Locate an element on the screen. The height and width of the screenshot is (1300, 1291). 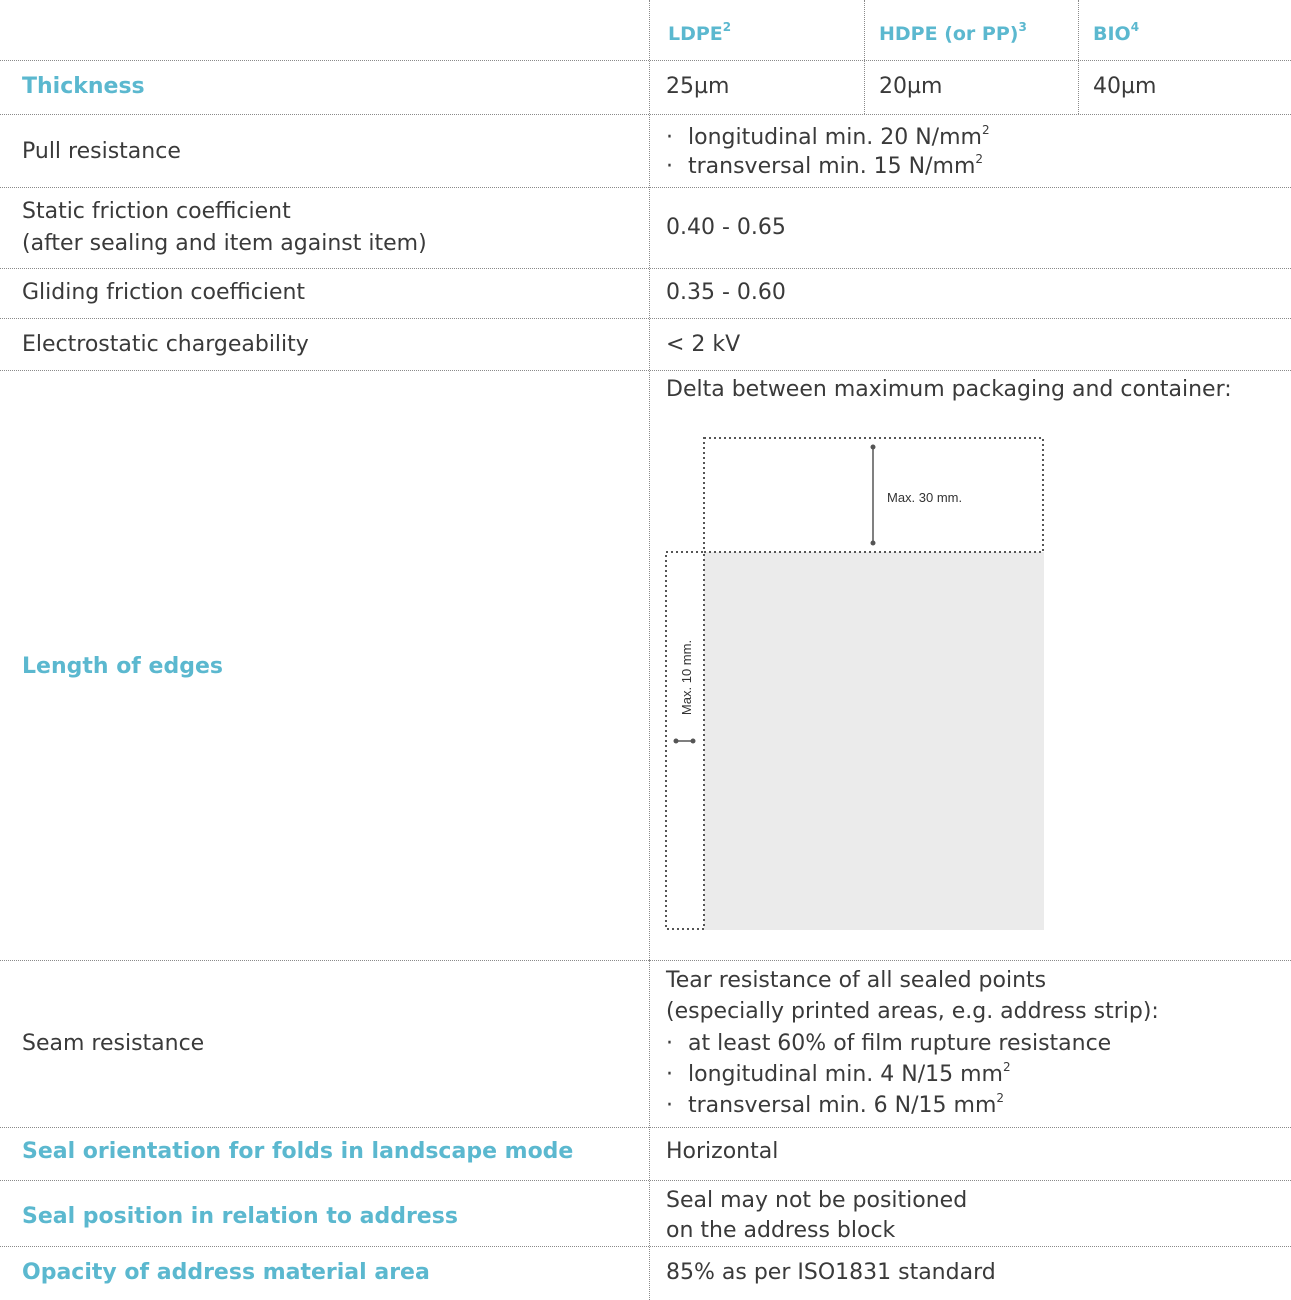
header-bio: BIO4 is located at coordinates (1116, 32).